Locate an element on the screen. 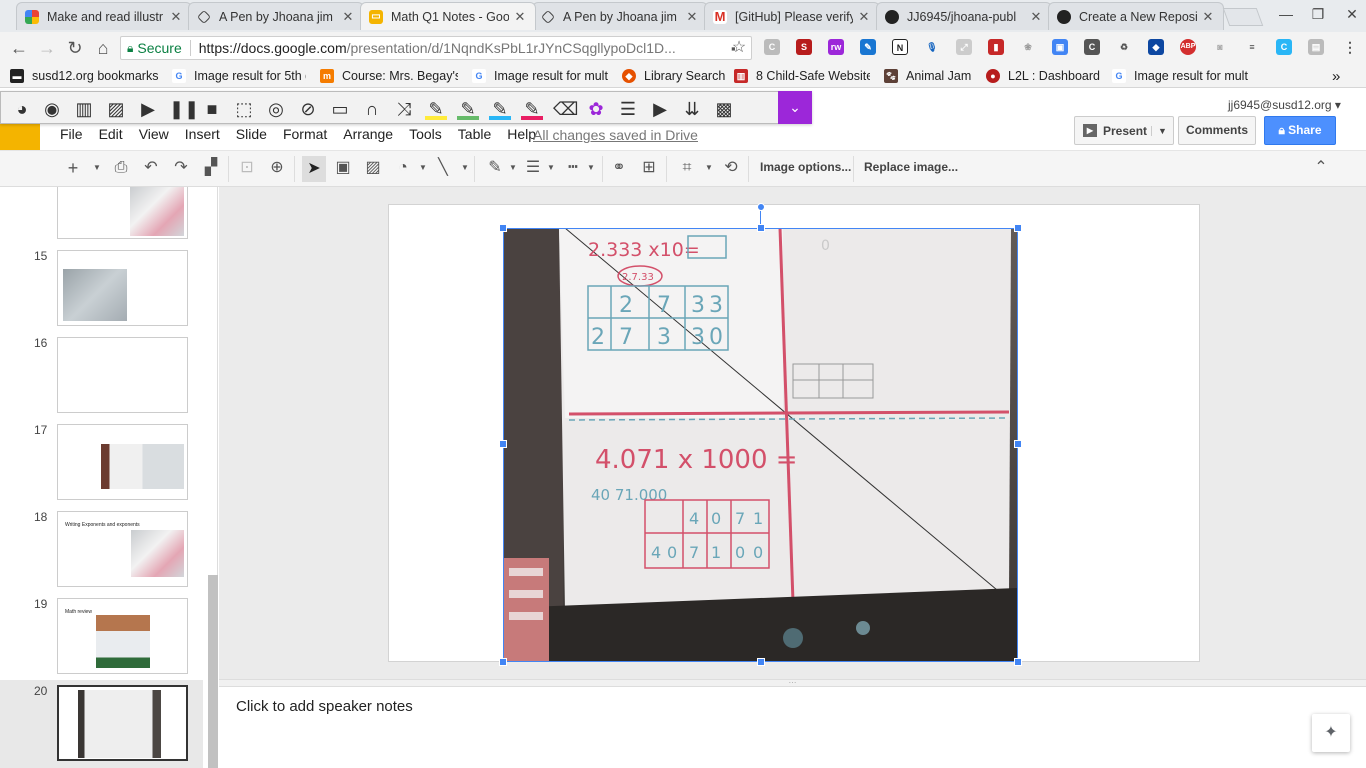 This screenshot has width=1366, height=768. browser-tab: Create a New Reposi ✕ is located at coordinates (1136, 16).